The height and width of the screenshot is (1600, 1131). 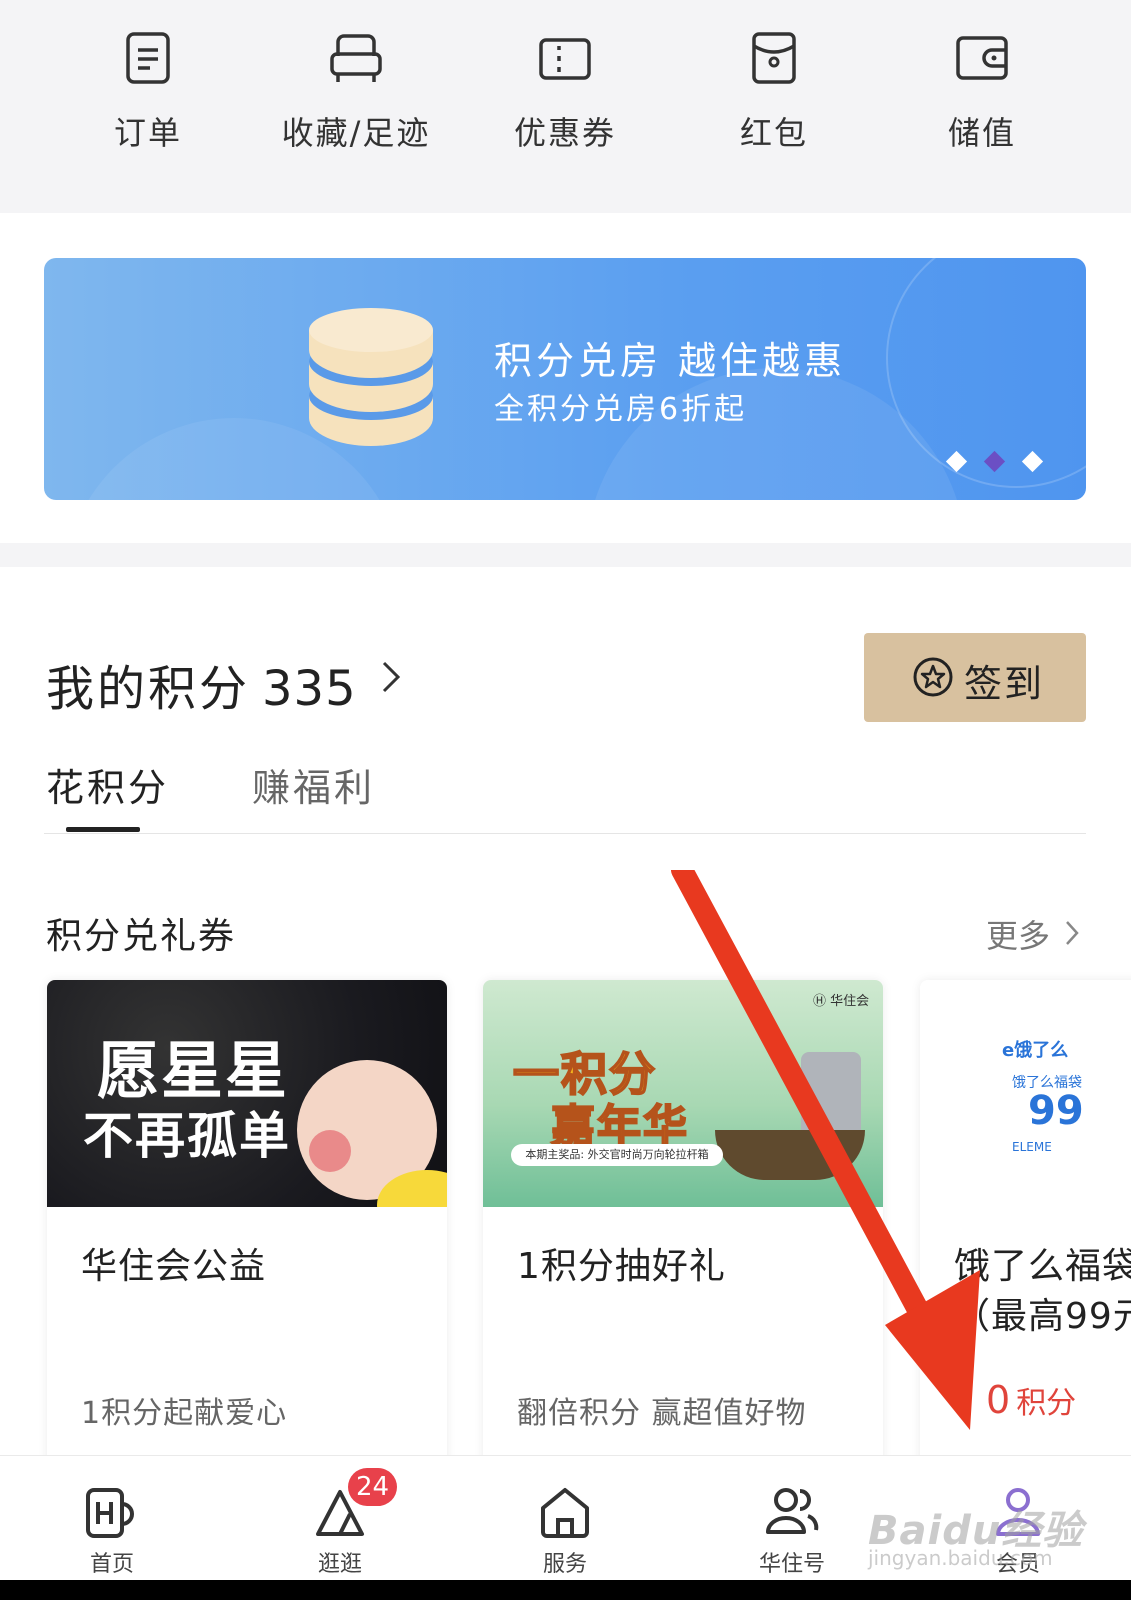 I want to click on quick-action-label: 红包, so click(x=773, y=133).